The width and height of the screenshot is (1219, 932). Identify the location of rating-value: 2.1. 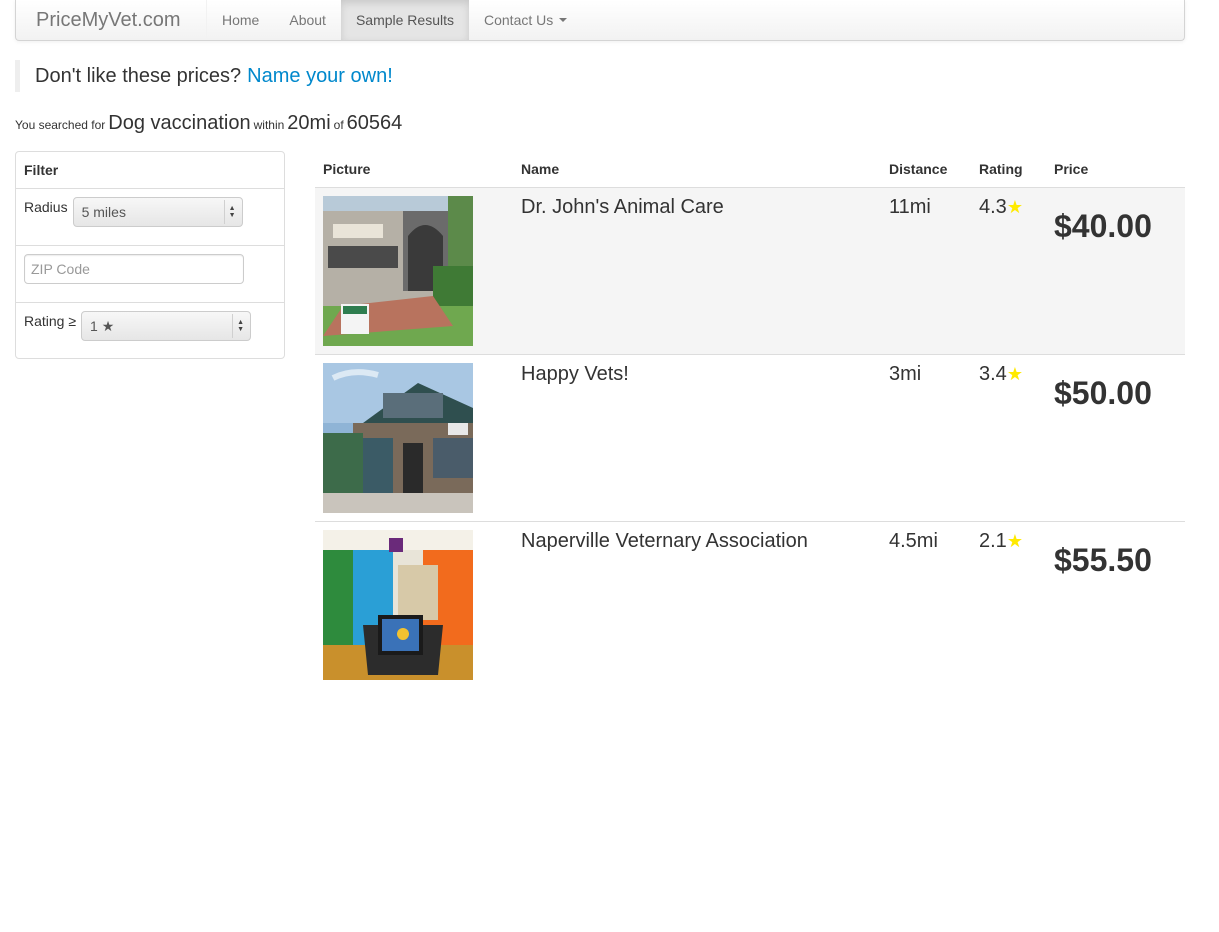
(993, 541).